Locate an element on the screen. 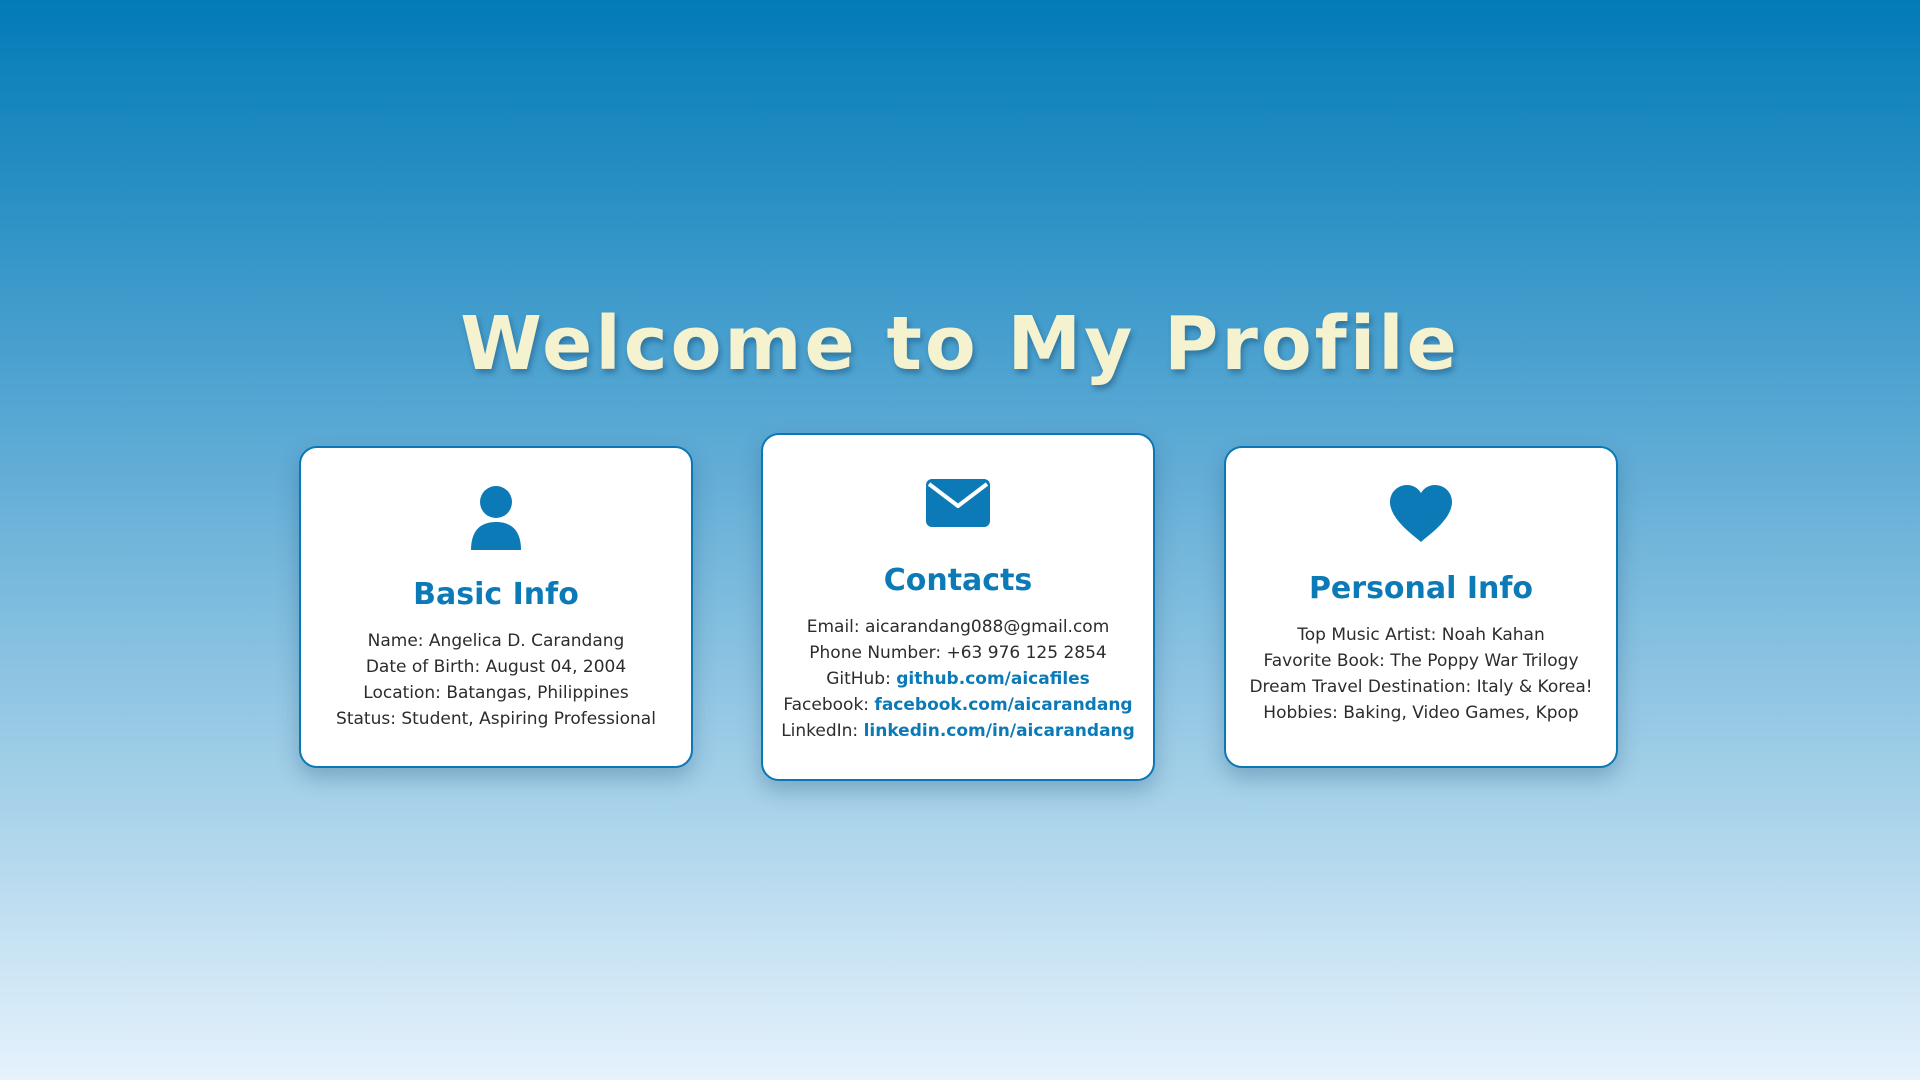 The height and width of the screenshot is (1080, 1920). personal-info-title: Personal Info is located at coordinates (1421, 588).